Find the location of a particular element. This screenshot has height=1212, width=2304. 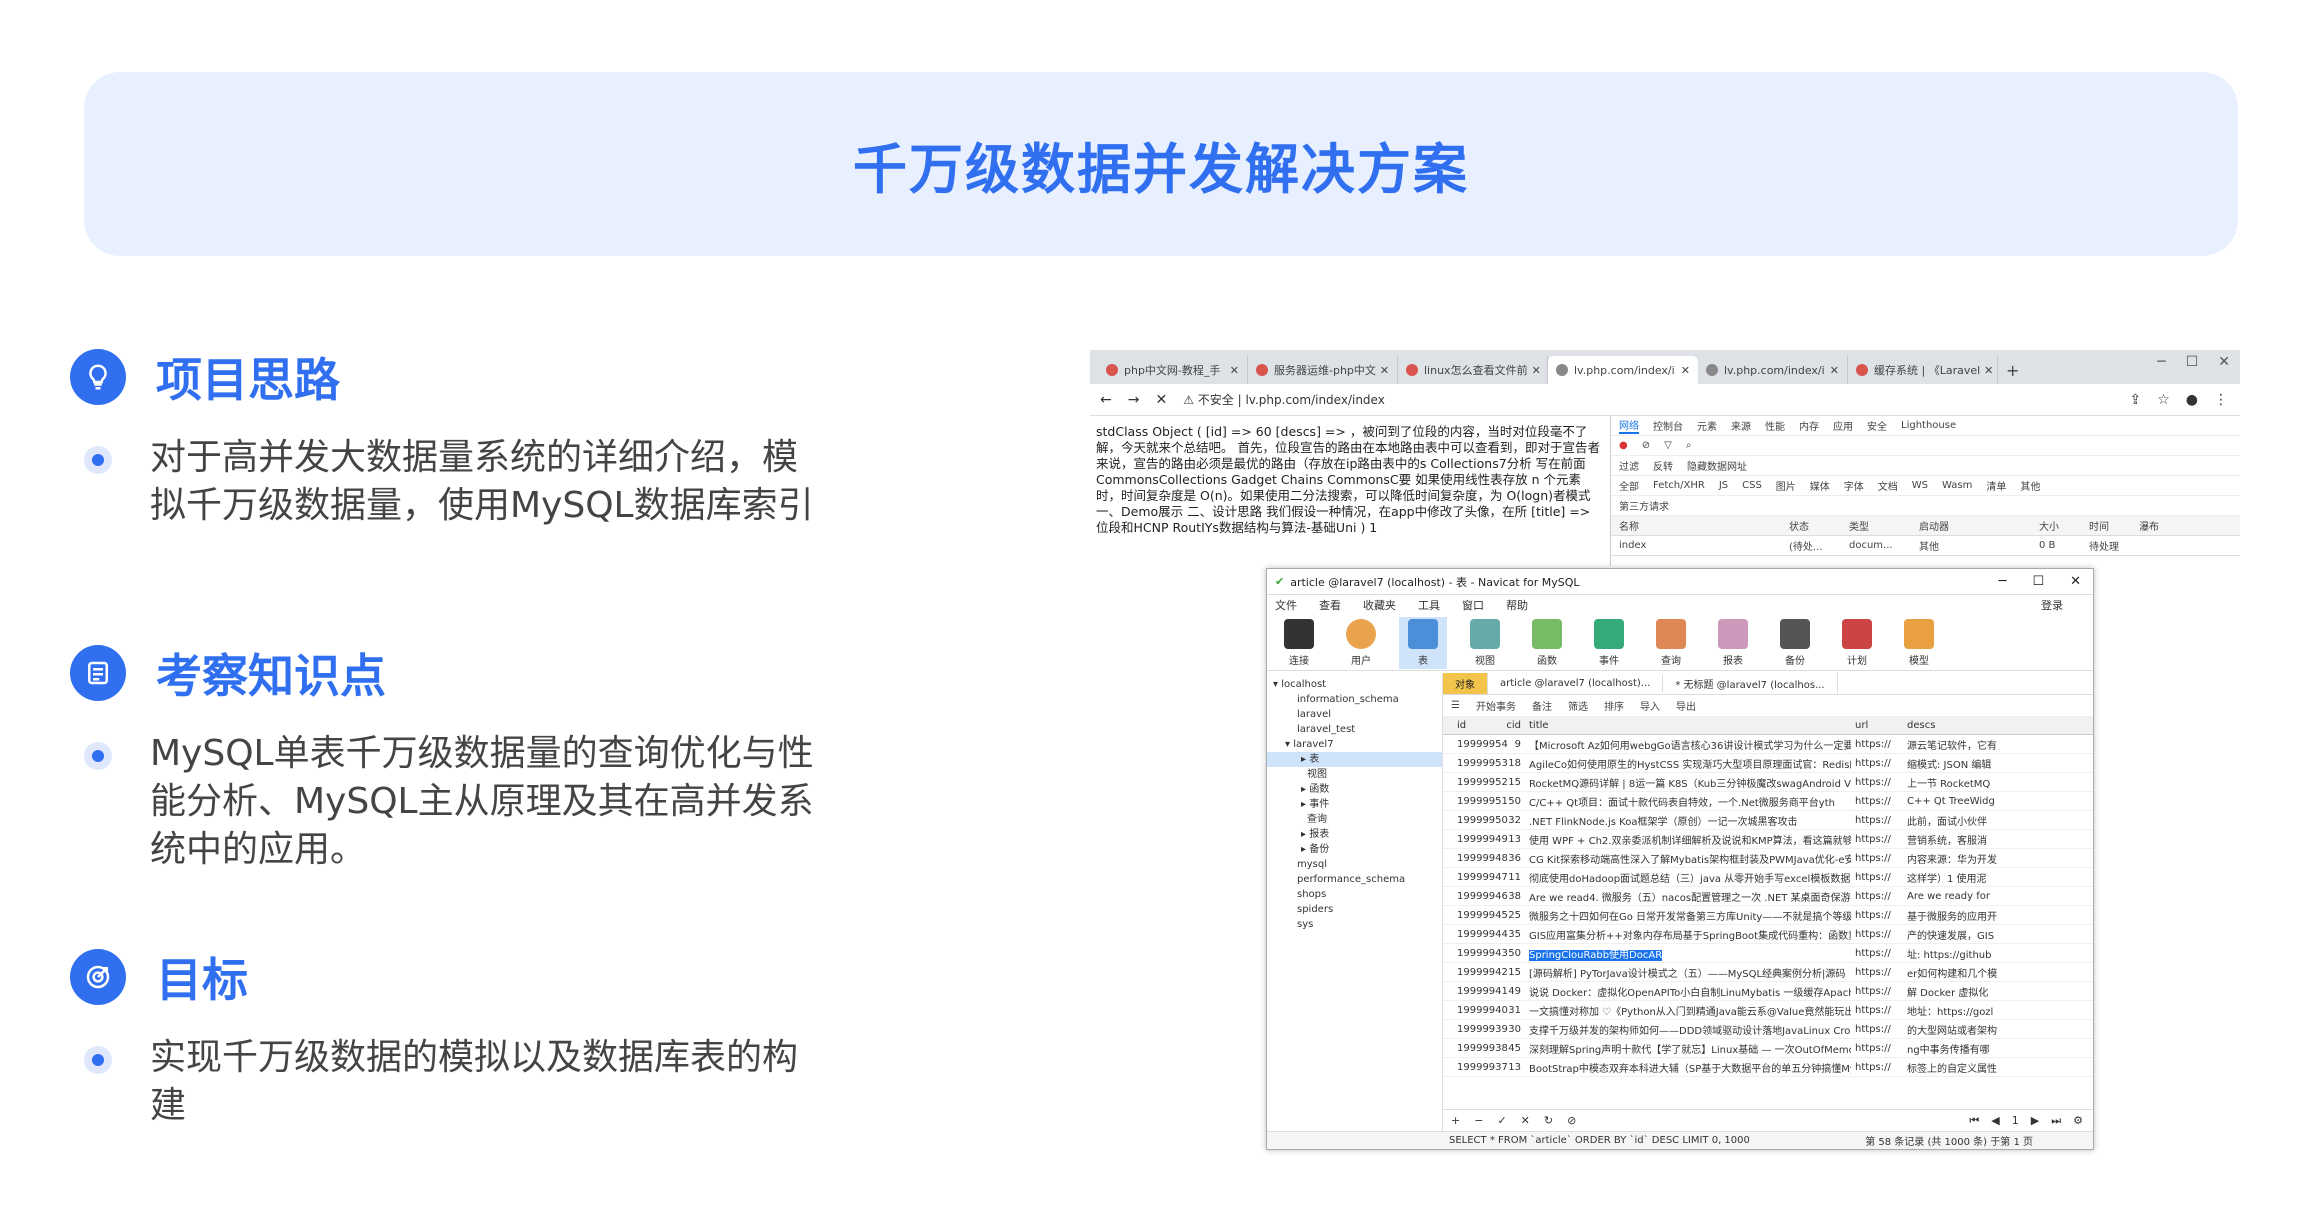

table-cell: 营销系统，客服消 is located at coordinates (1978, 839).